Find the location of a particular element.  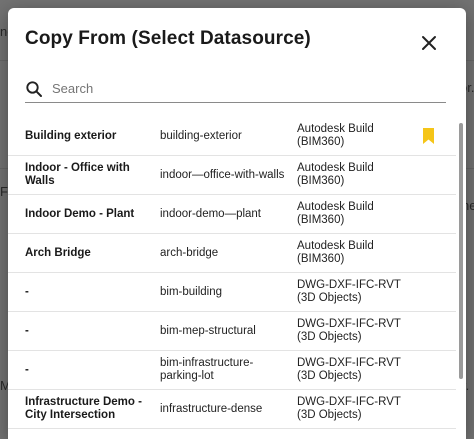

close-button is located at coordinates (429, 43).